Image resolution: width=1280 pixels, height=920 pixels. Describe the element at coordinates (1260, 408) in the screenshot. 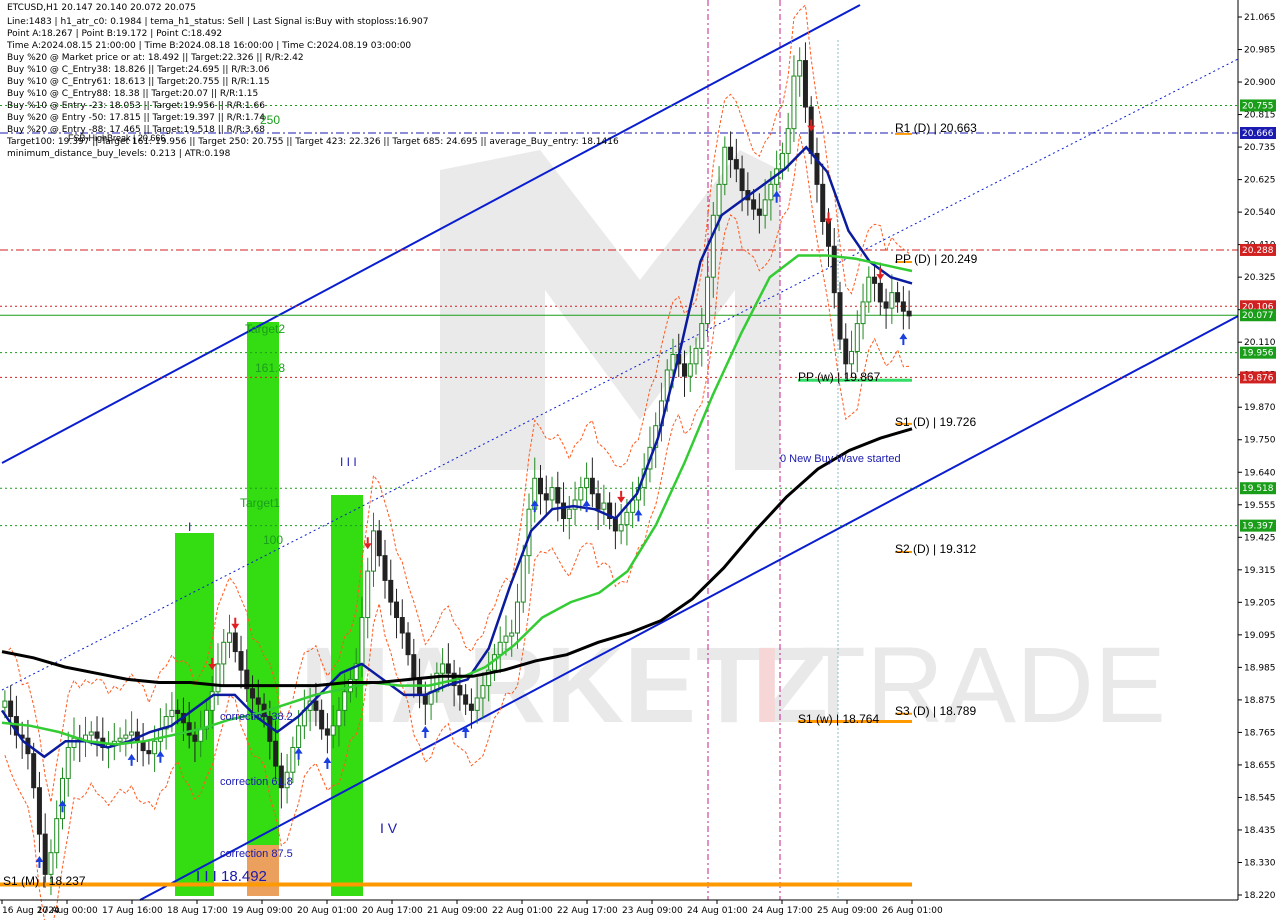

I see `y-tick-label: 19.870` at that location.